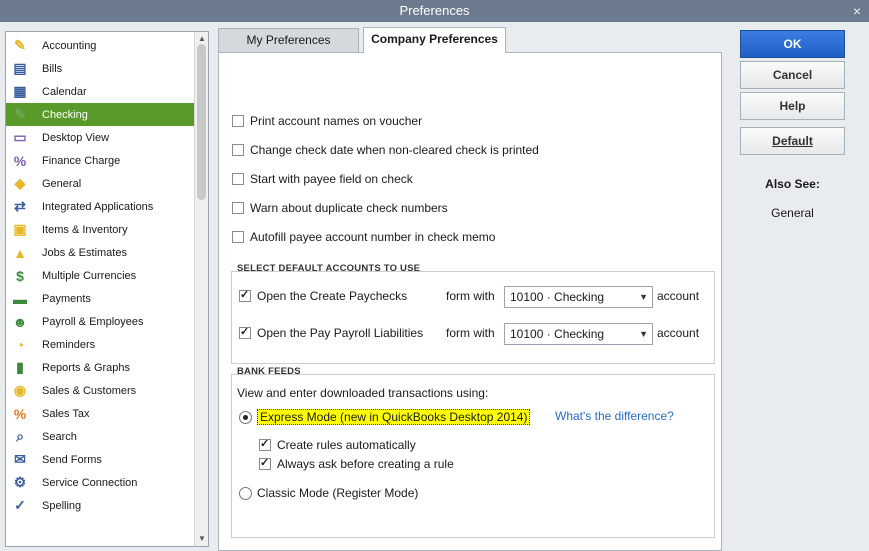  I want to click on sidebar-item-calendar: ▦ Calendar, so click(100, 91).